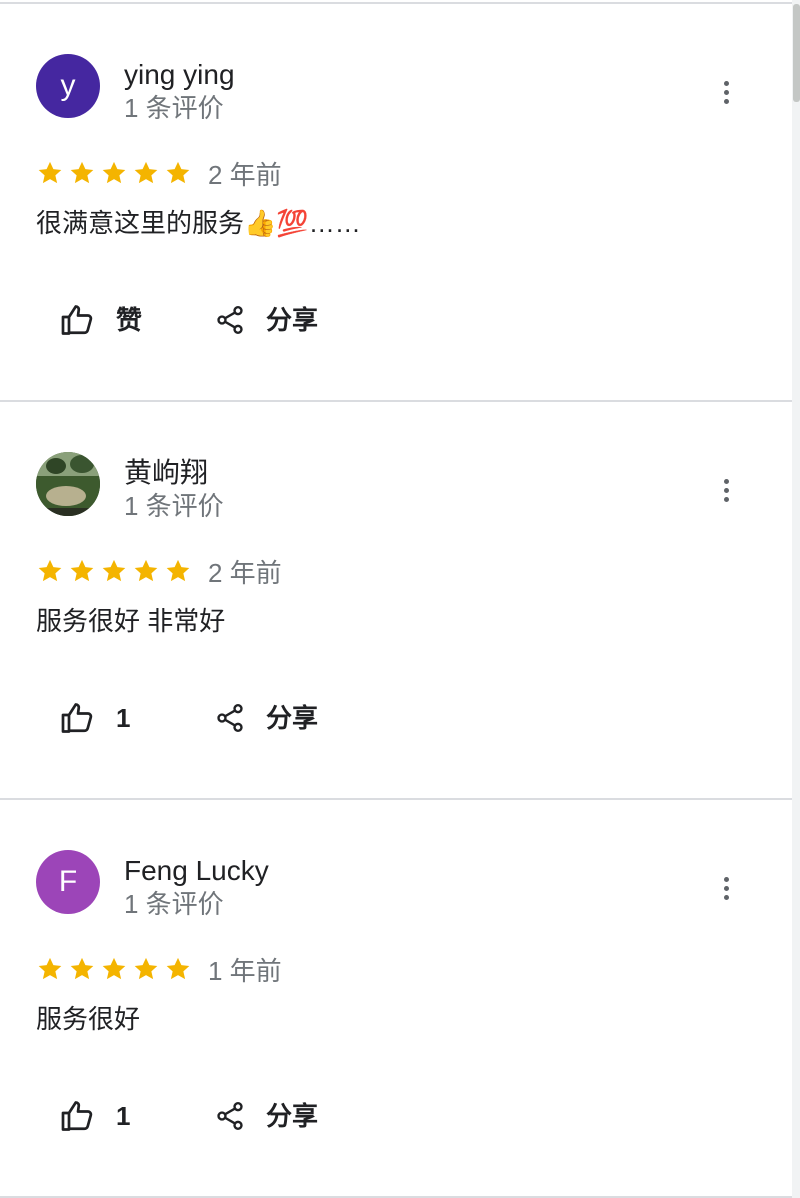 The image size is (800, 1198). I want to click on avatar-image, so click(68, 484).